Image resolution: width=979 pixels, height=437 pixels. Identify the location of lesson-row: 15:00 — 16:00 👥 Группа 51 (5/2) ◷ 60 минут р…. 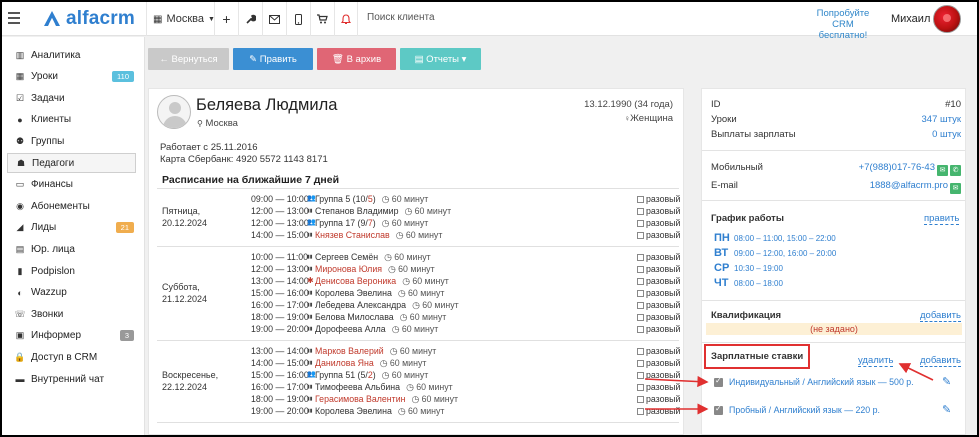
(418, 375).